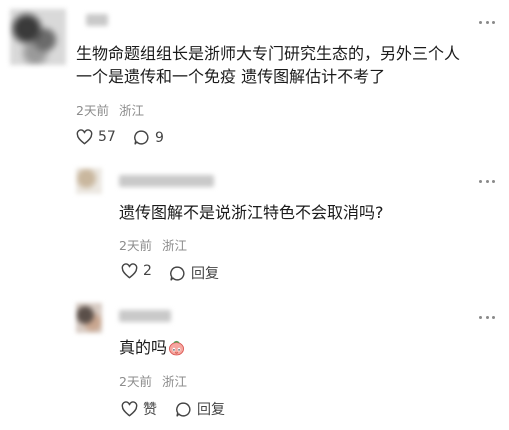 The width and height of the screenshot is (509, 430). I want to click on commenter-avatar, so click(38, 37).